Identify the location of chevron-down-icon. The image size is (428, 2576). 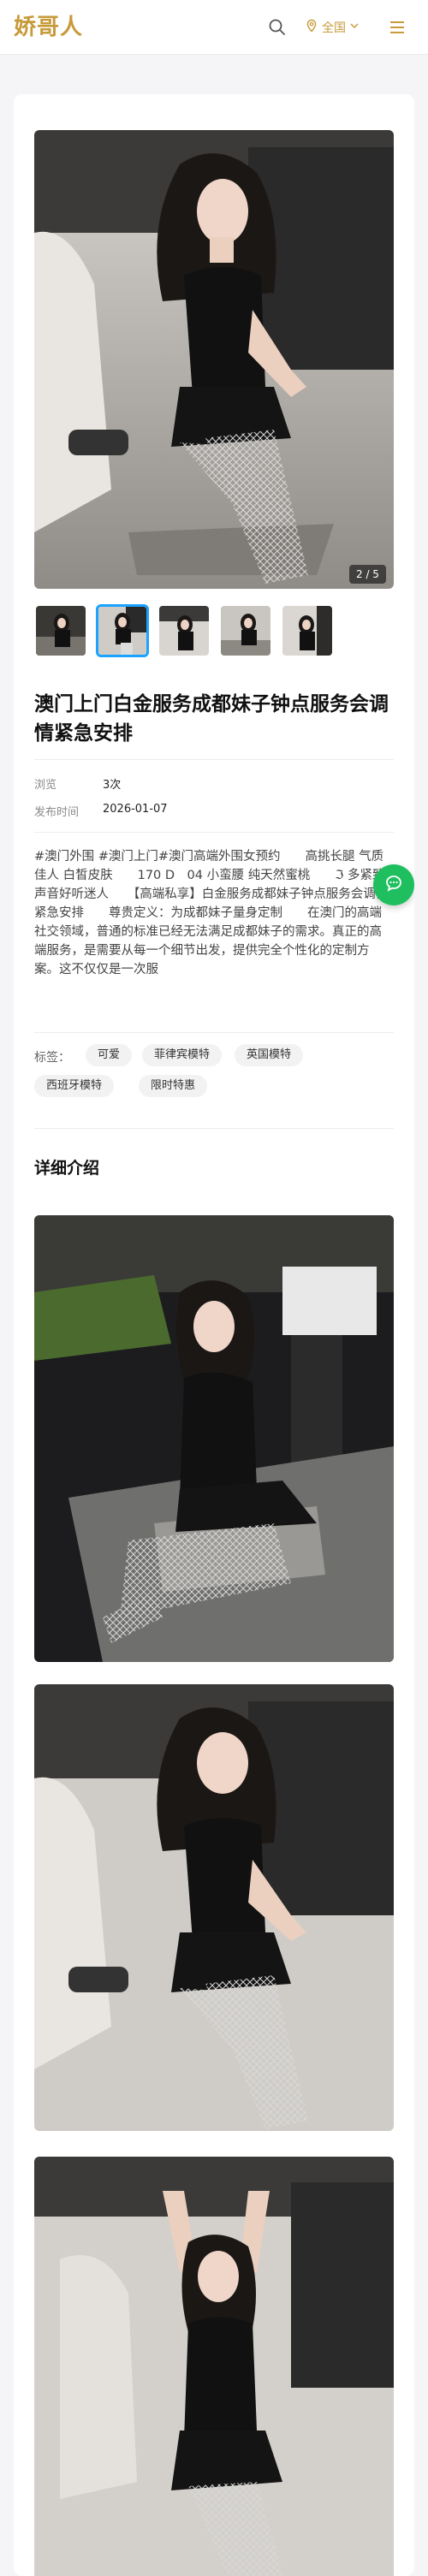
(354, 27).